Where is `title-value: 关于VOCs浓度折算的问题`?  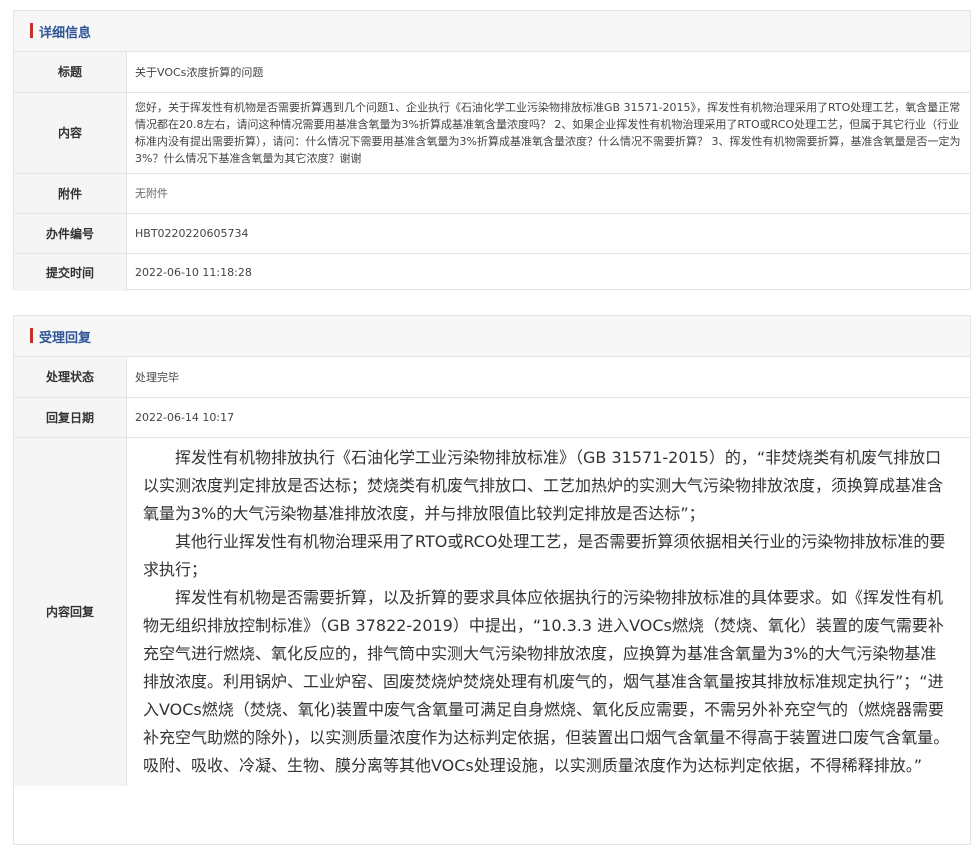 title-value: 关于VOCs浓度折算的问题 is located at coordinates (548, 72).